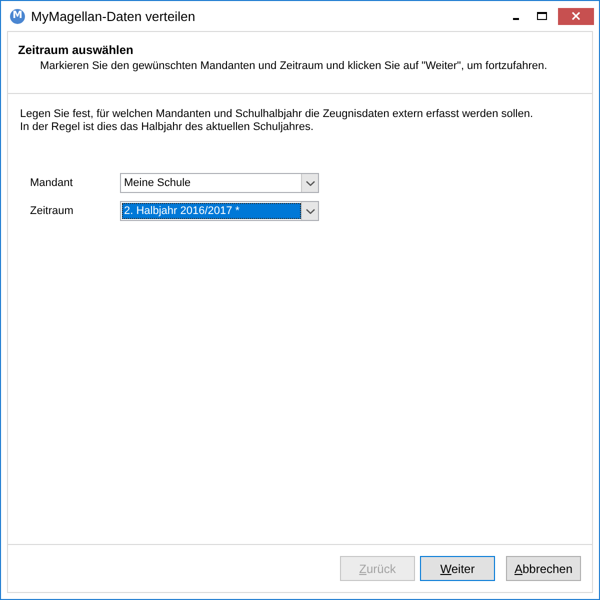 This screenshot has width=600, height=600. I want to click on field-label: Zeitraum, so click(52, 211).